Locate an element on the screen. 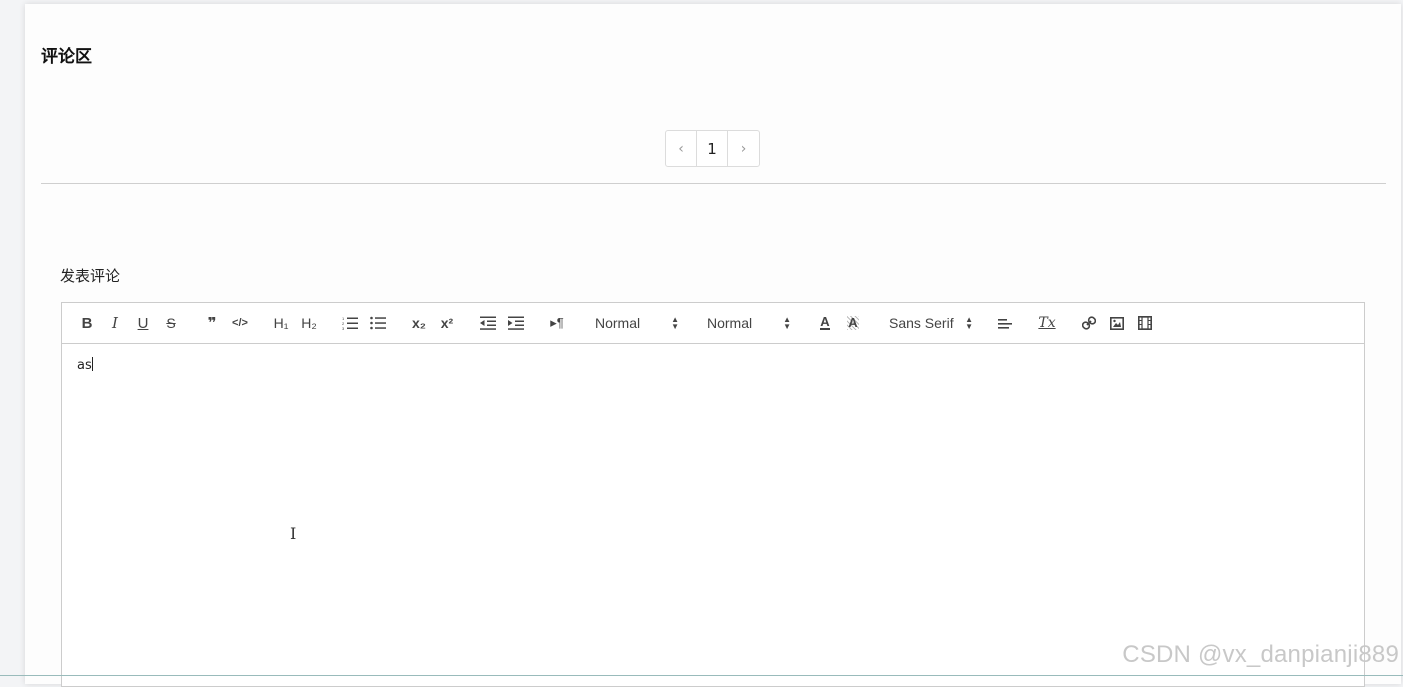  video-button is located at coordinates (1145, 323).